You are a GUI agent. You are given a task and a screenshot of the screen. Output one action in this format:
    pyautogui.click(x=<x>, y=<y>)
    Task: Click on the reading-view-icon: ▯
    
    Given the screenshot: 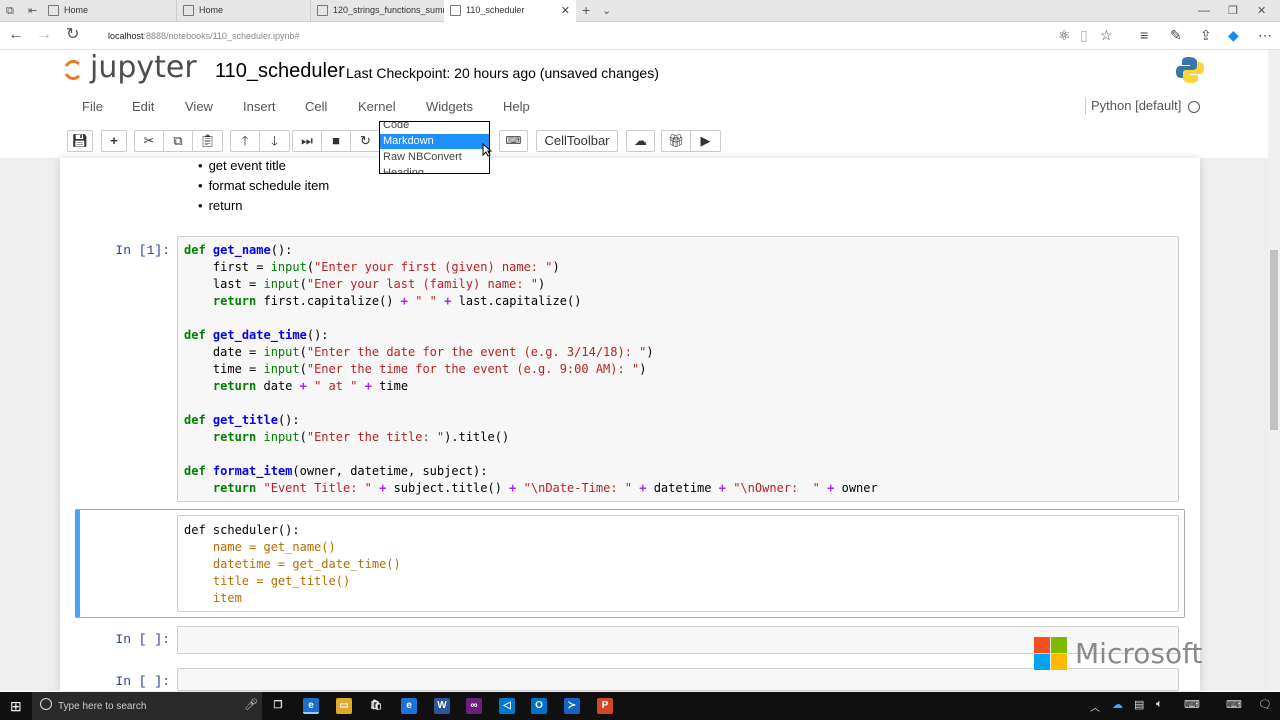 What is the action you would take?
    pyautogui.click(x=1084, y=35)
    